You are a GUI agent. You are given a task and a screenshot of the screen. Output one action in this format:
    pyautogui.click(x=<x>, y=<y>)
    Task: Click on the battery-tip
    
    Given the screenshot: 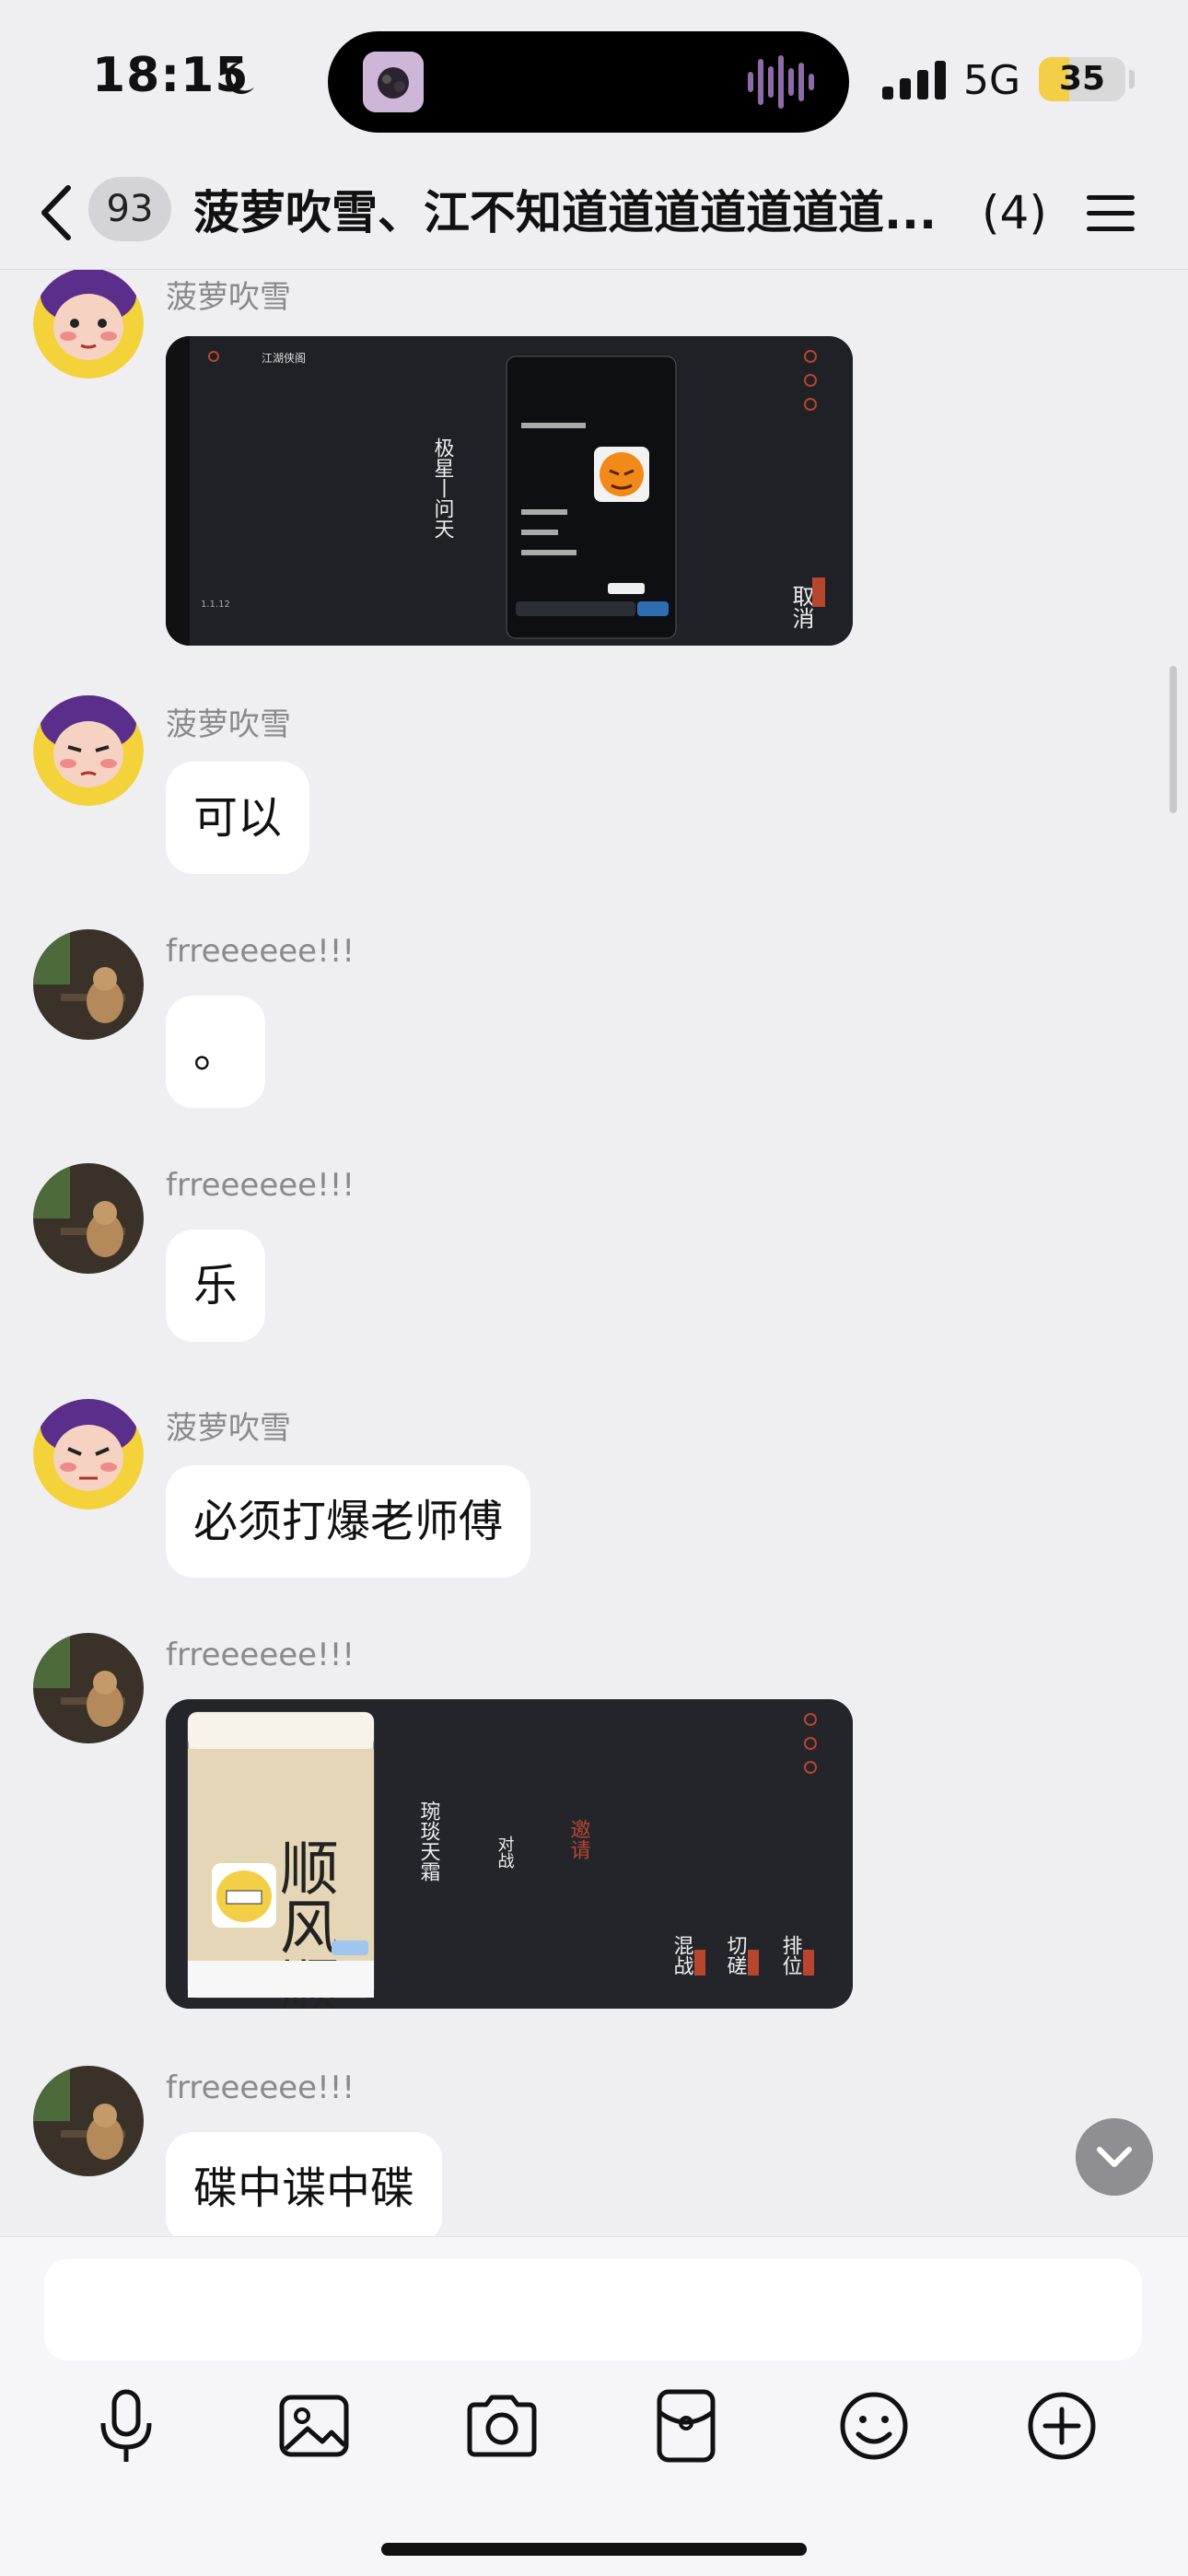 What is the action you would take?
    pyautogui.click(x=1132, y=79)
    